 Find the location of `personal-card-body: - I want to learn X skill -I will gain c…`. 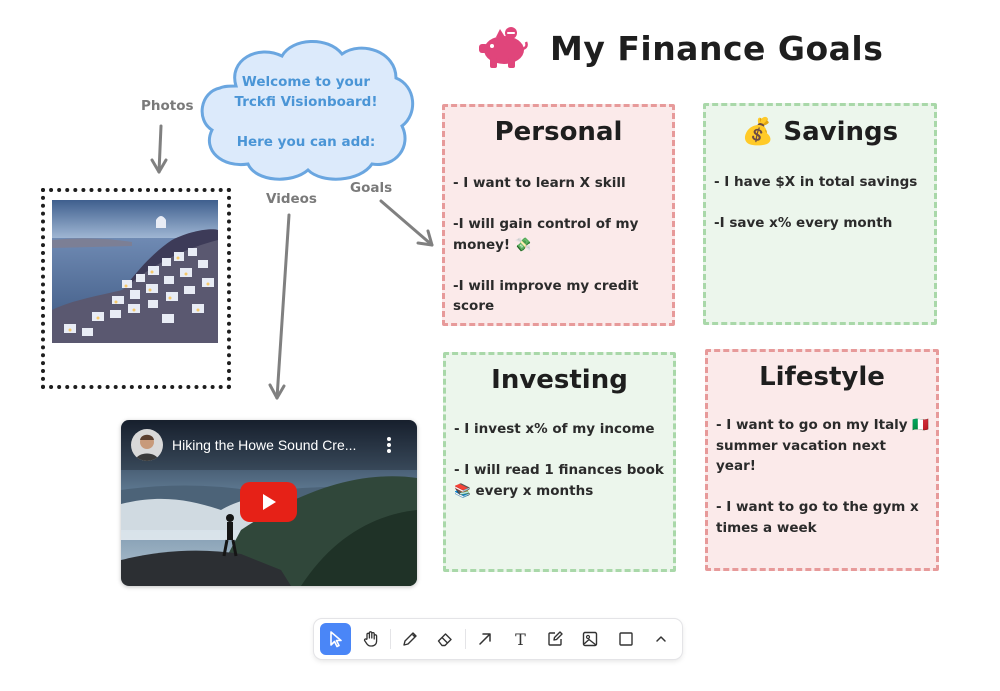

personal-card-body: - I want to learn X skill -I will gain c… is located at coordinates (559, 245).